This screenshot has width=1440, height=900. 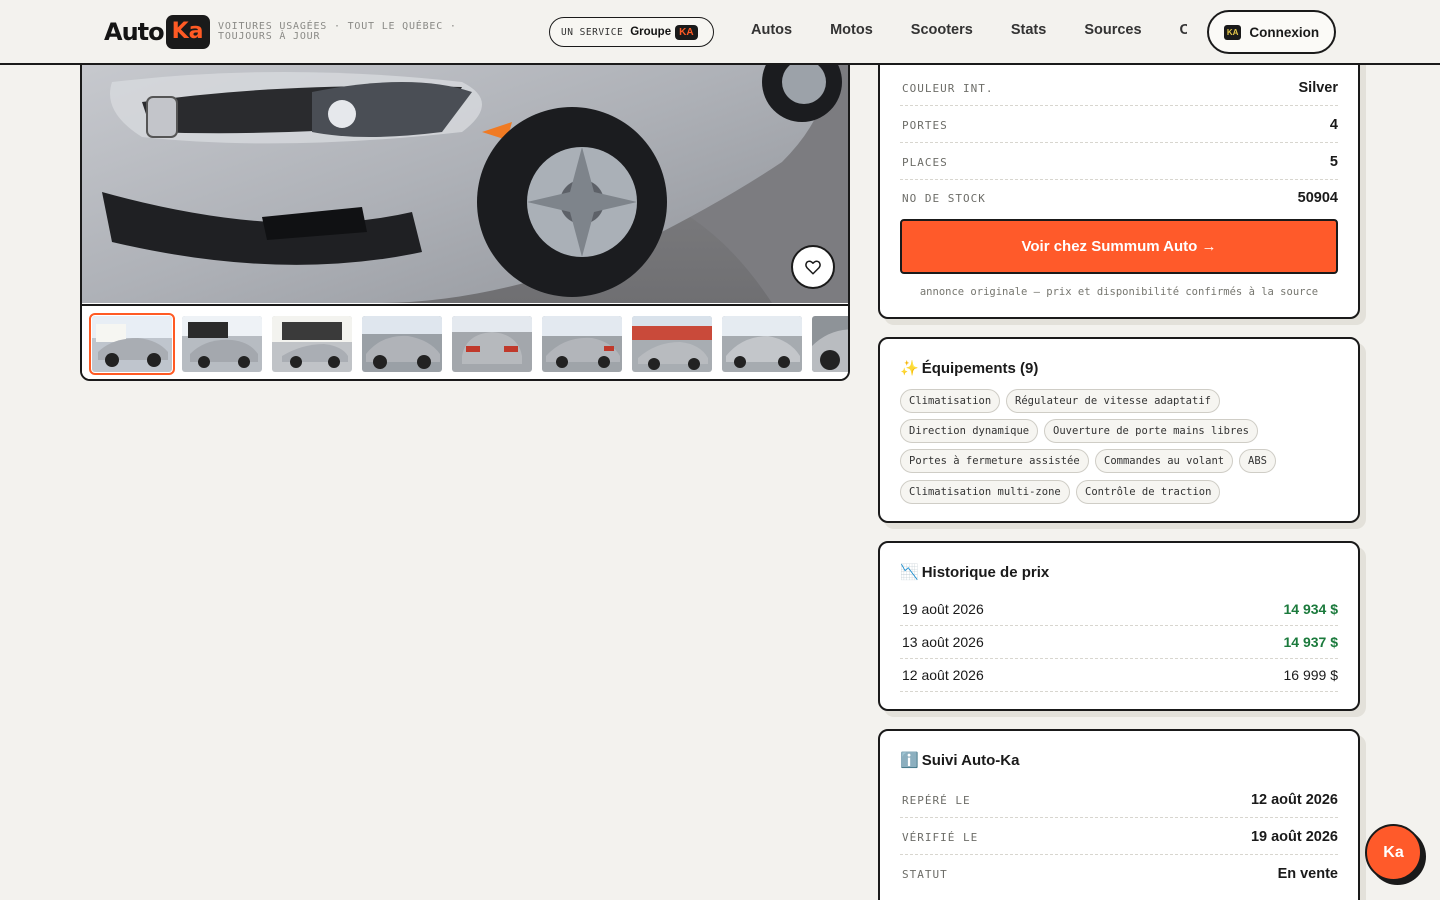 I want to click on tracking-value: 12 août 2026, so click(x=1294, y=800).